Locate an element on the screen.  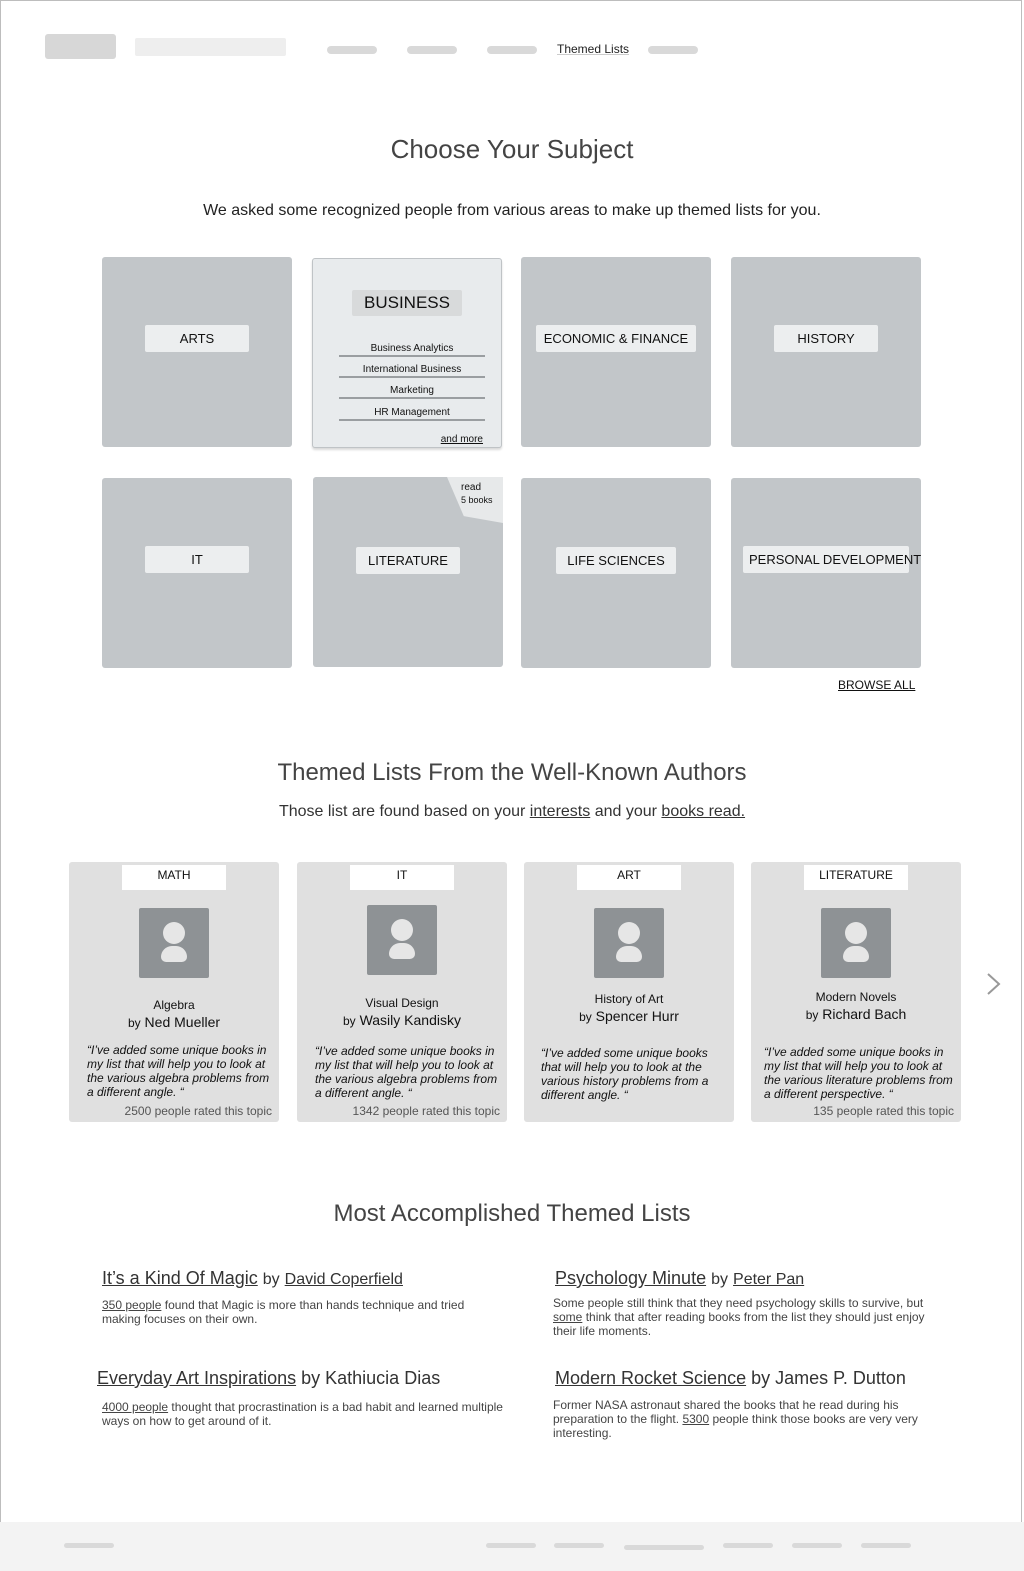
list-link: Psychology Minute is located at coordinates (630, 1278).